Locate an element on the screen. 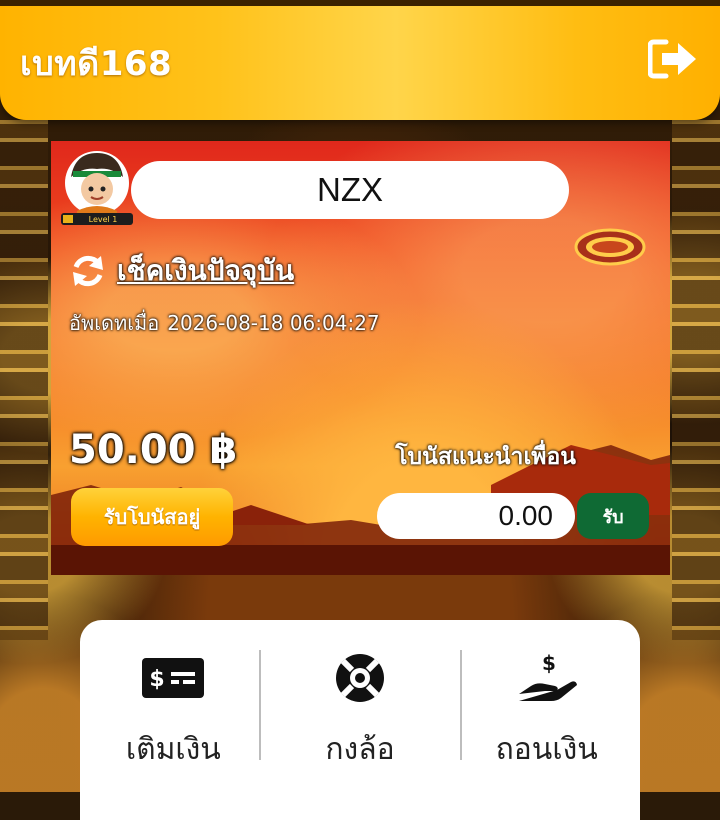  menu-label-deposit: เติมเงิน is located at coordinates (173, 749).